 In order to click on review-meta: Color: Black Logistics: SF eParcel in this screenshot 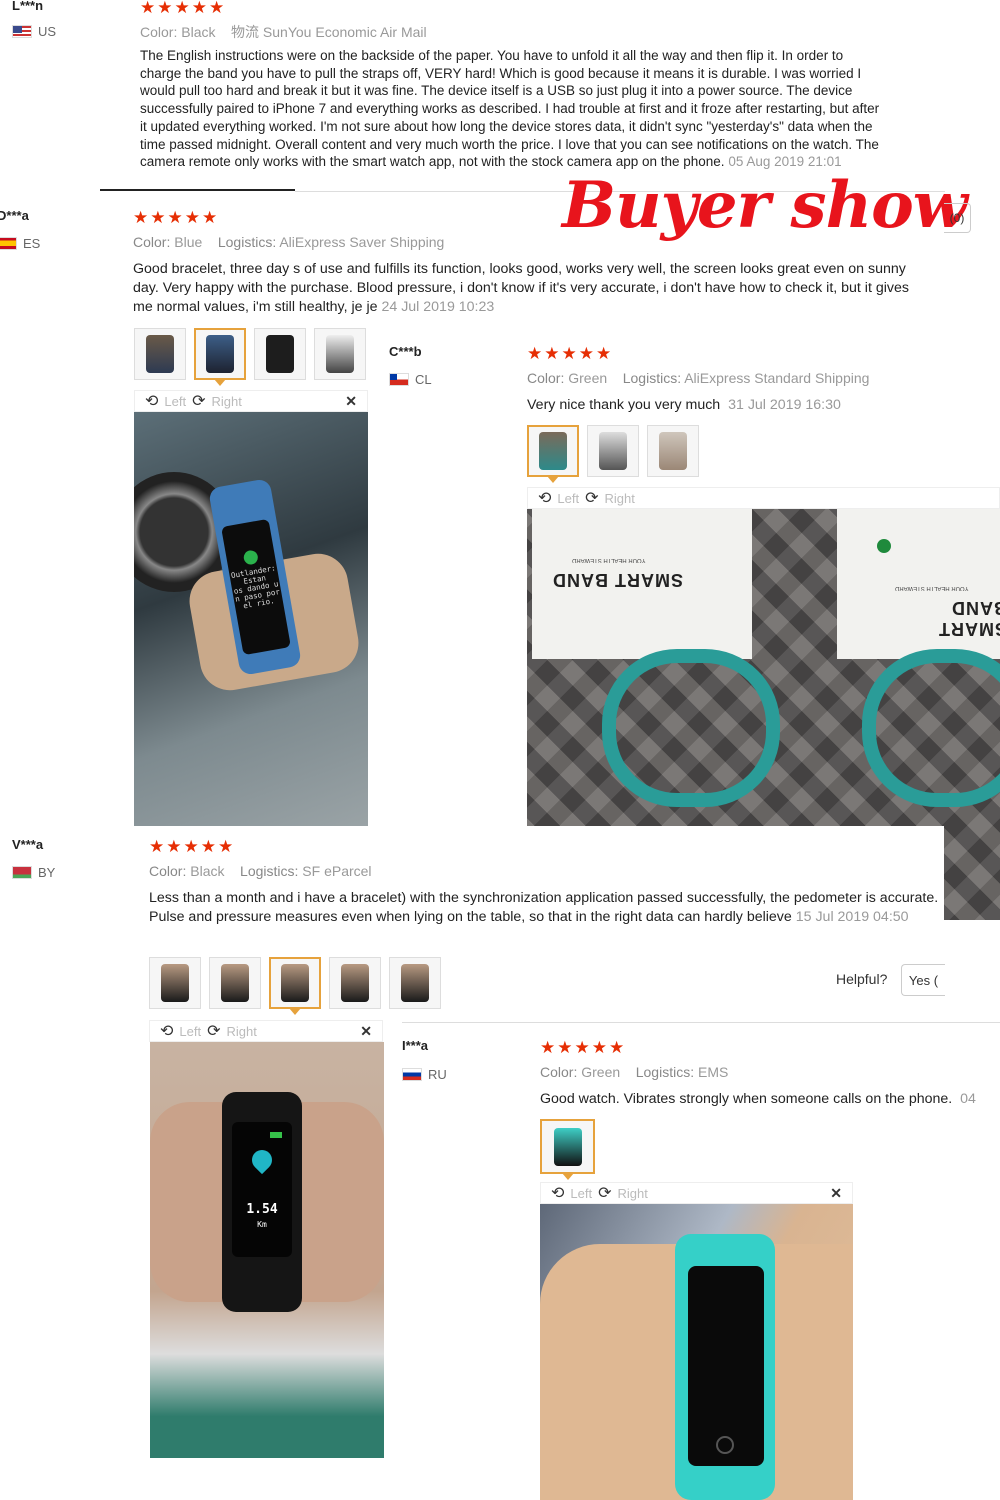, I will do `click(260, 871)`.